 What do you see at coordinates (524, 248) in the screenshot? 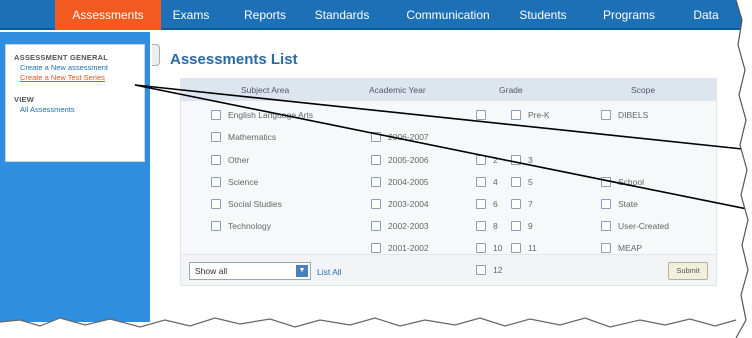
I see `grade-option: 11` at bounding box center [524, 248].